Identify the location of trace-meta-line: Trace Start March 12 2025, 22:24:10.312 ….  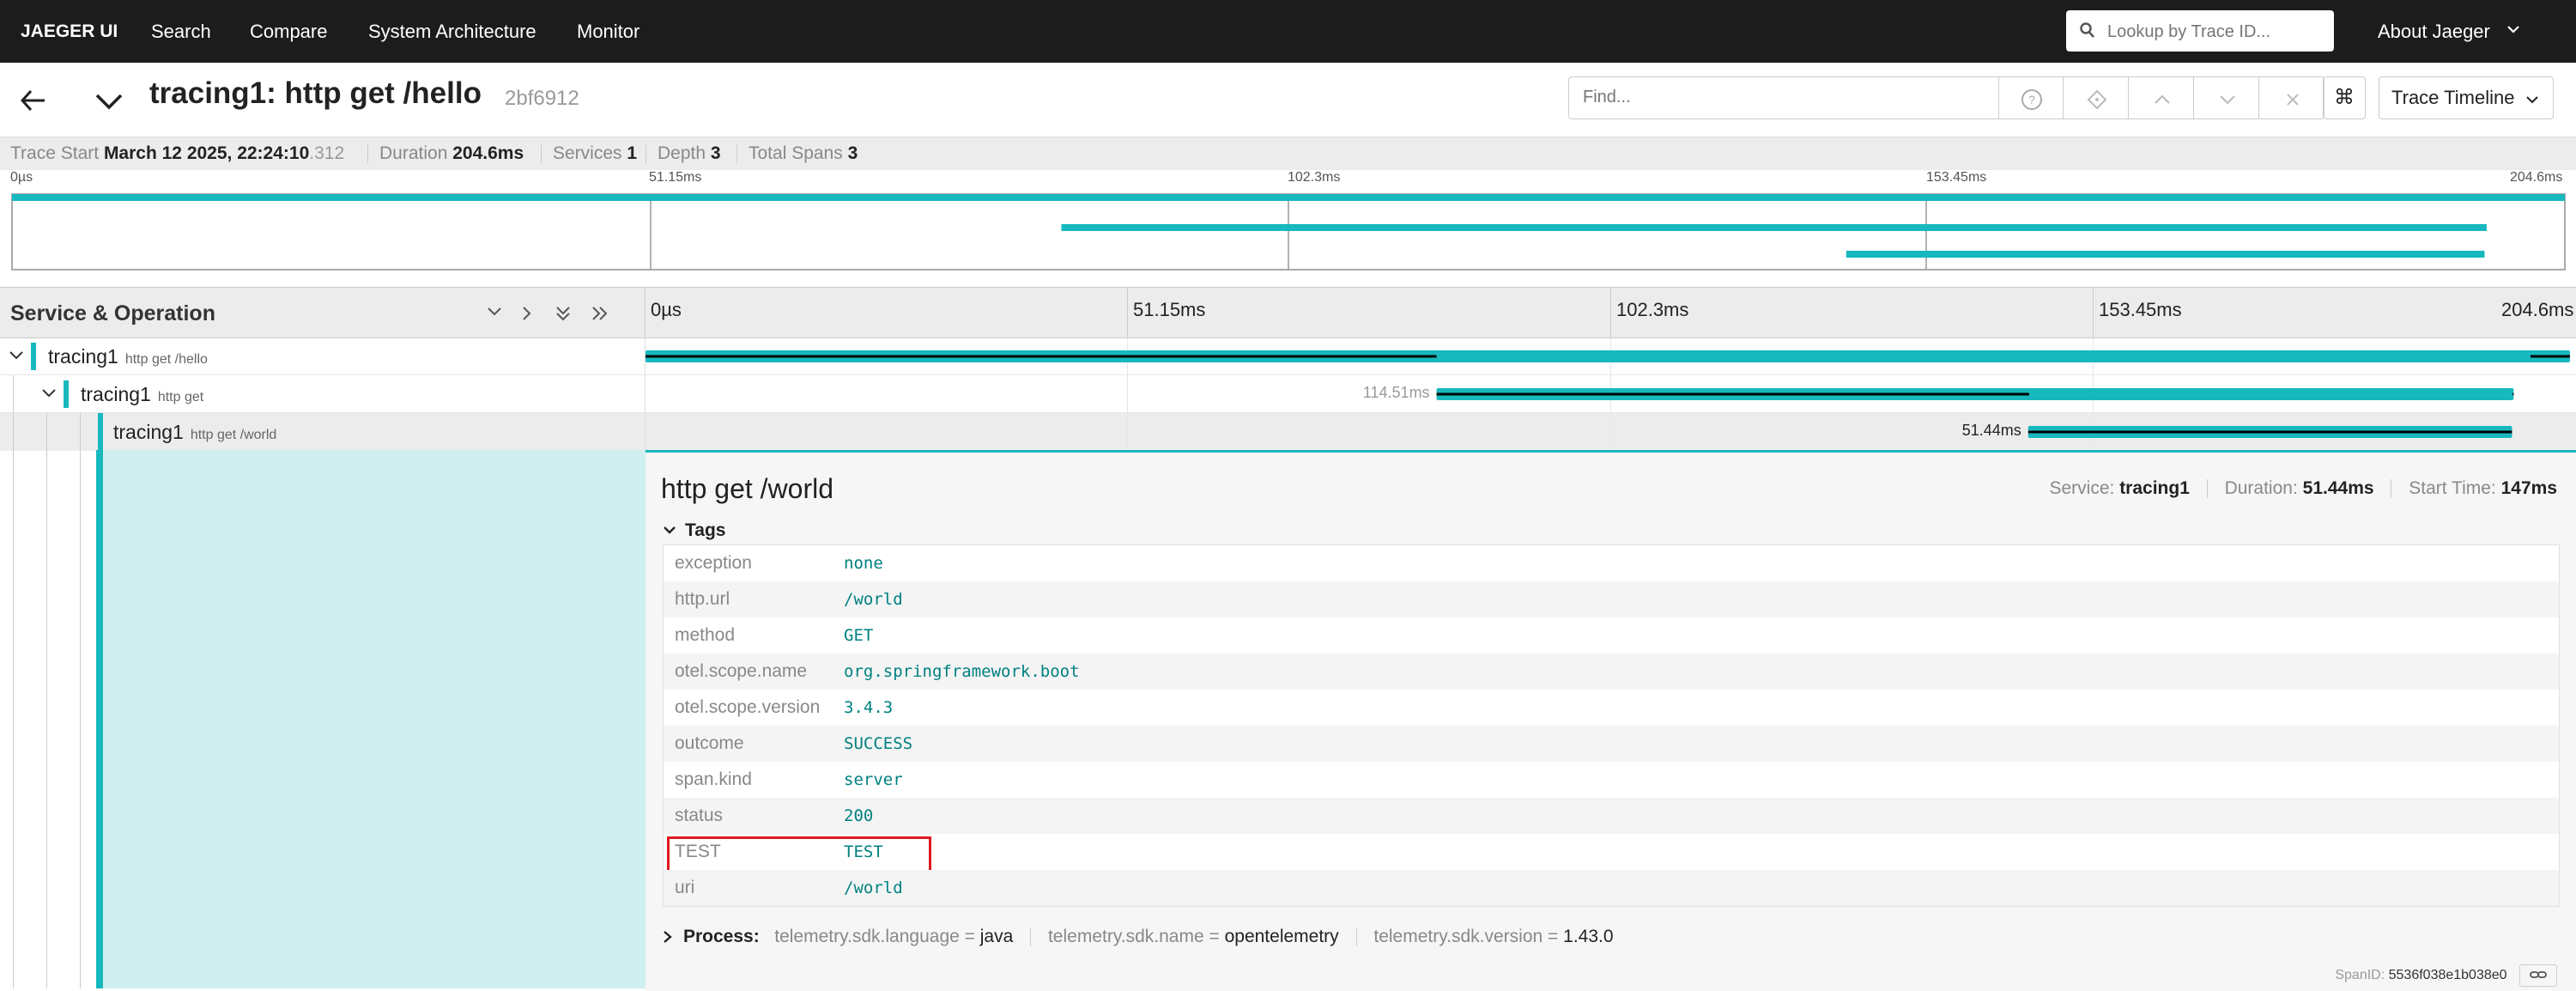
(1288, 153).